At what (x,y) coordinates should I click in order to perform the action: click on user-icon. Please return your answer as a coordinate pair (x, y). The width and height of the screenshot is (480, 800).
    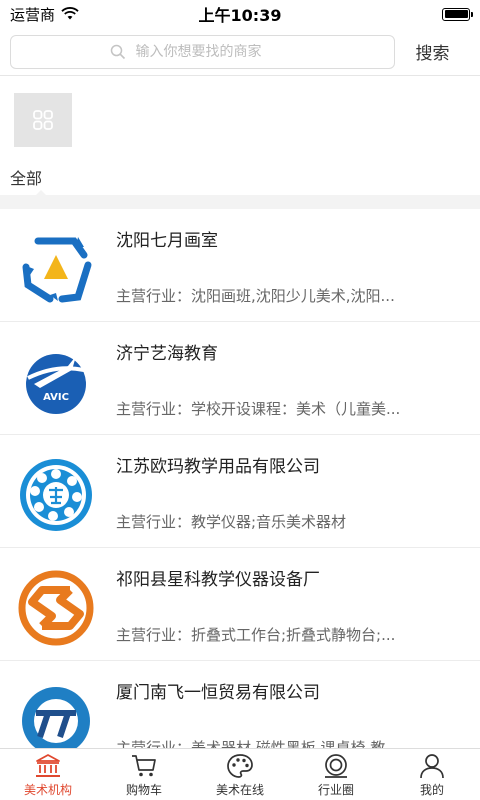
    Looking at the image, I should click on (432, 766).